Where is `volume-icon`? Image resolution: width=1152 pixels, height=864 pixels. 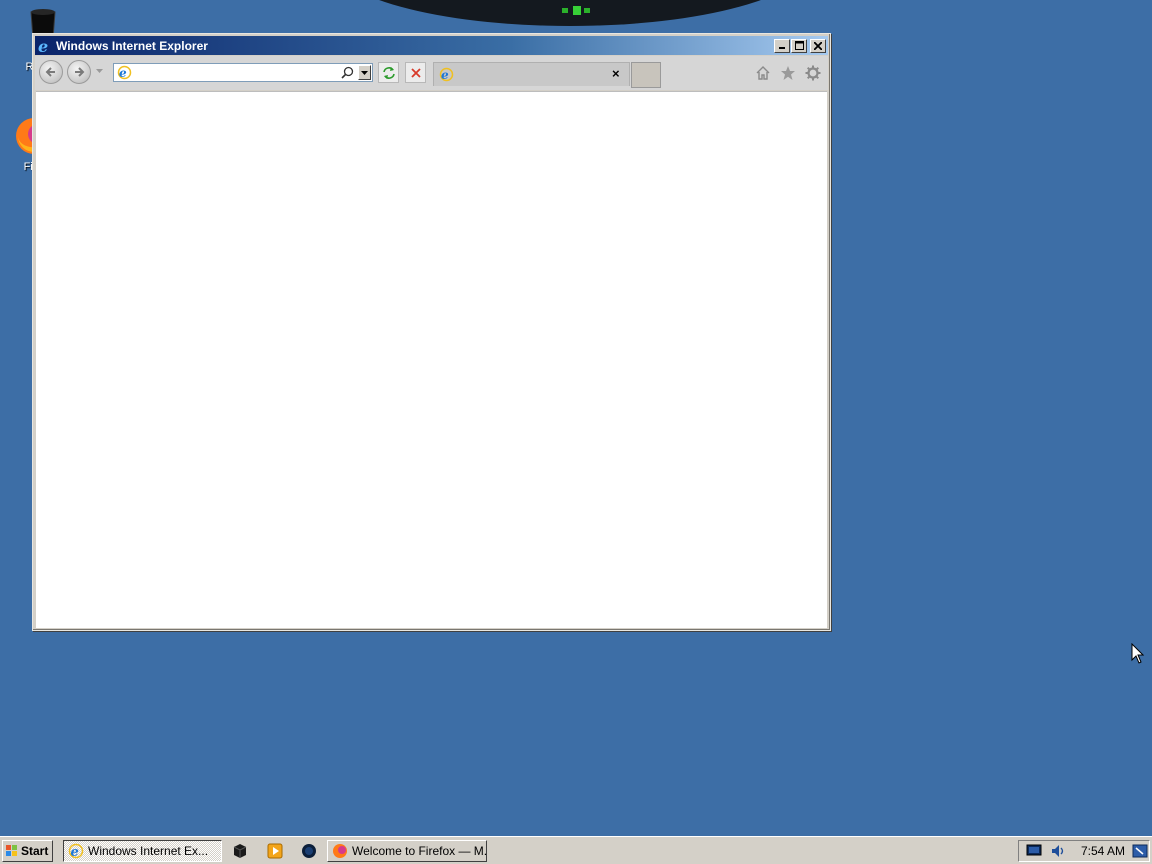
volume-icon is located at coordinates (1058, 851).